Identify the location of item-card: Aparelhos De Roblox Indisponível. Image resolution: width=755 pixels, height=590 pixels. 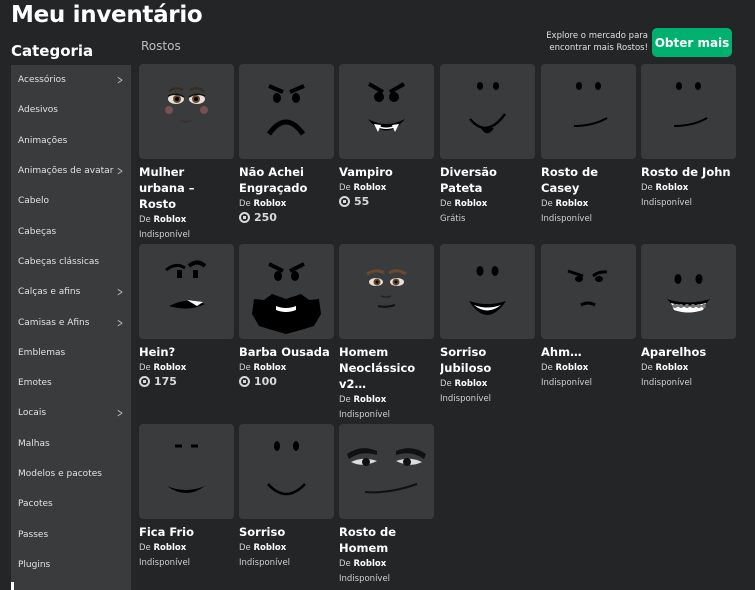
(688, 317).